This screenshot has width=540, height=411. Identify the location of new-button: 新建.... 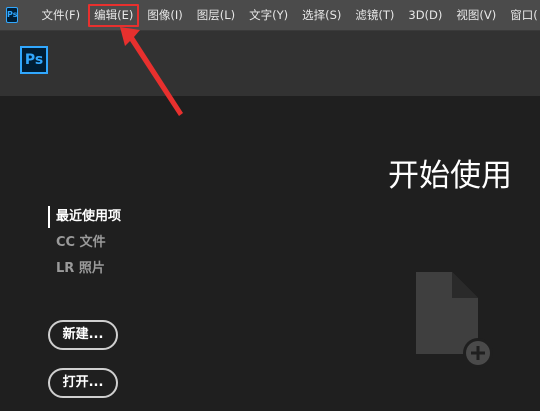
(83, 335).